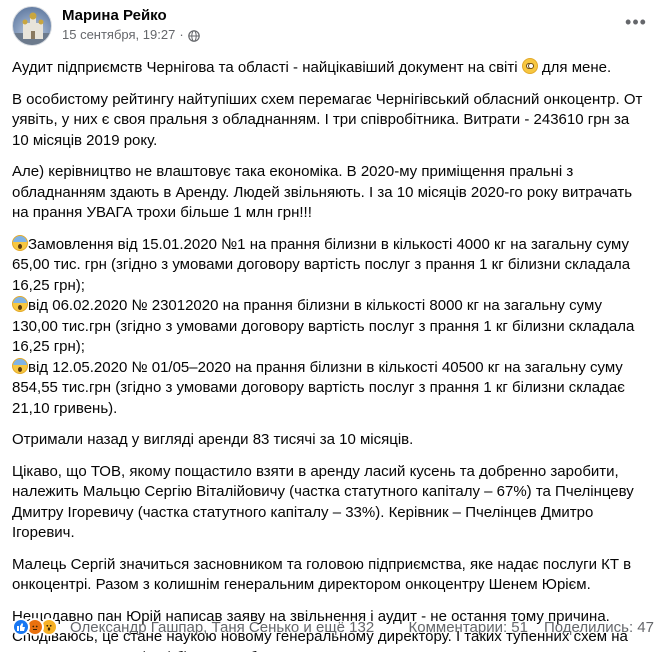 This screenshot has height=652, width=666. Describe the element at coordinates (333, 29) in the screenshot. I see `post-header: Марина Рейко 15 сентября, 19:27 · •••` at that location.